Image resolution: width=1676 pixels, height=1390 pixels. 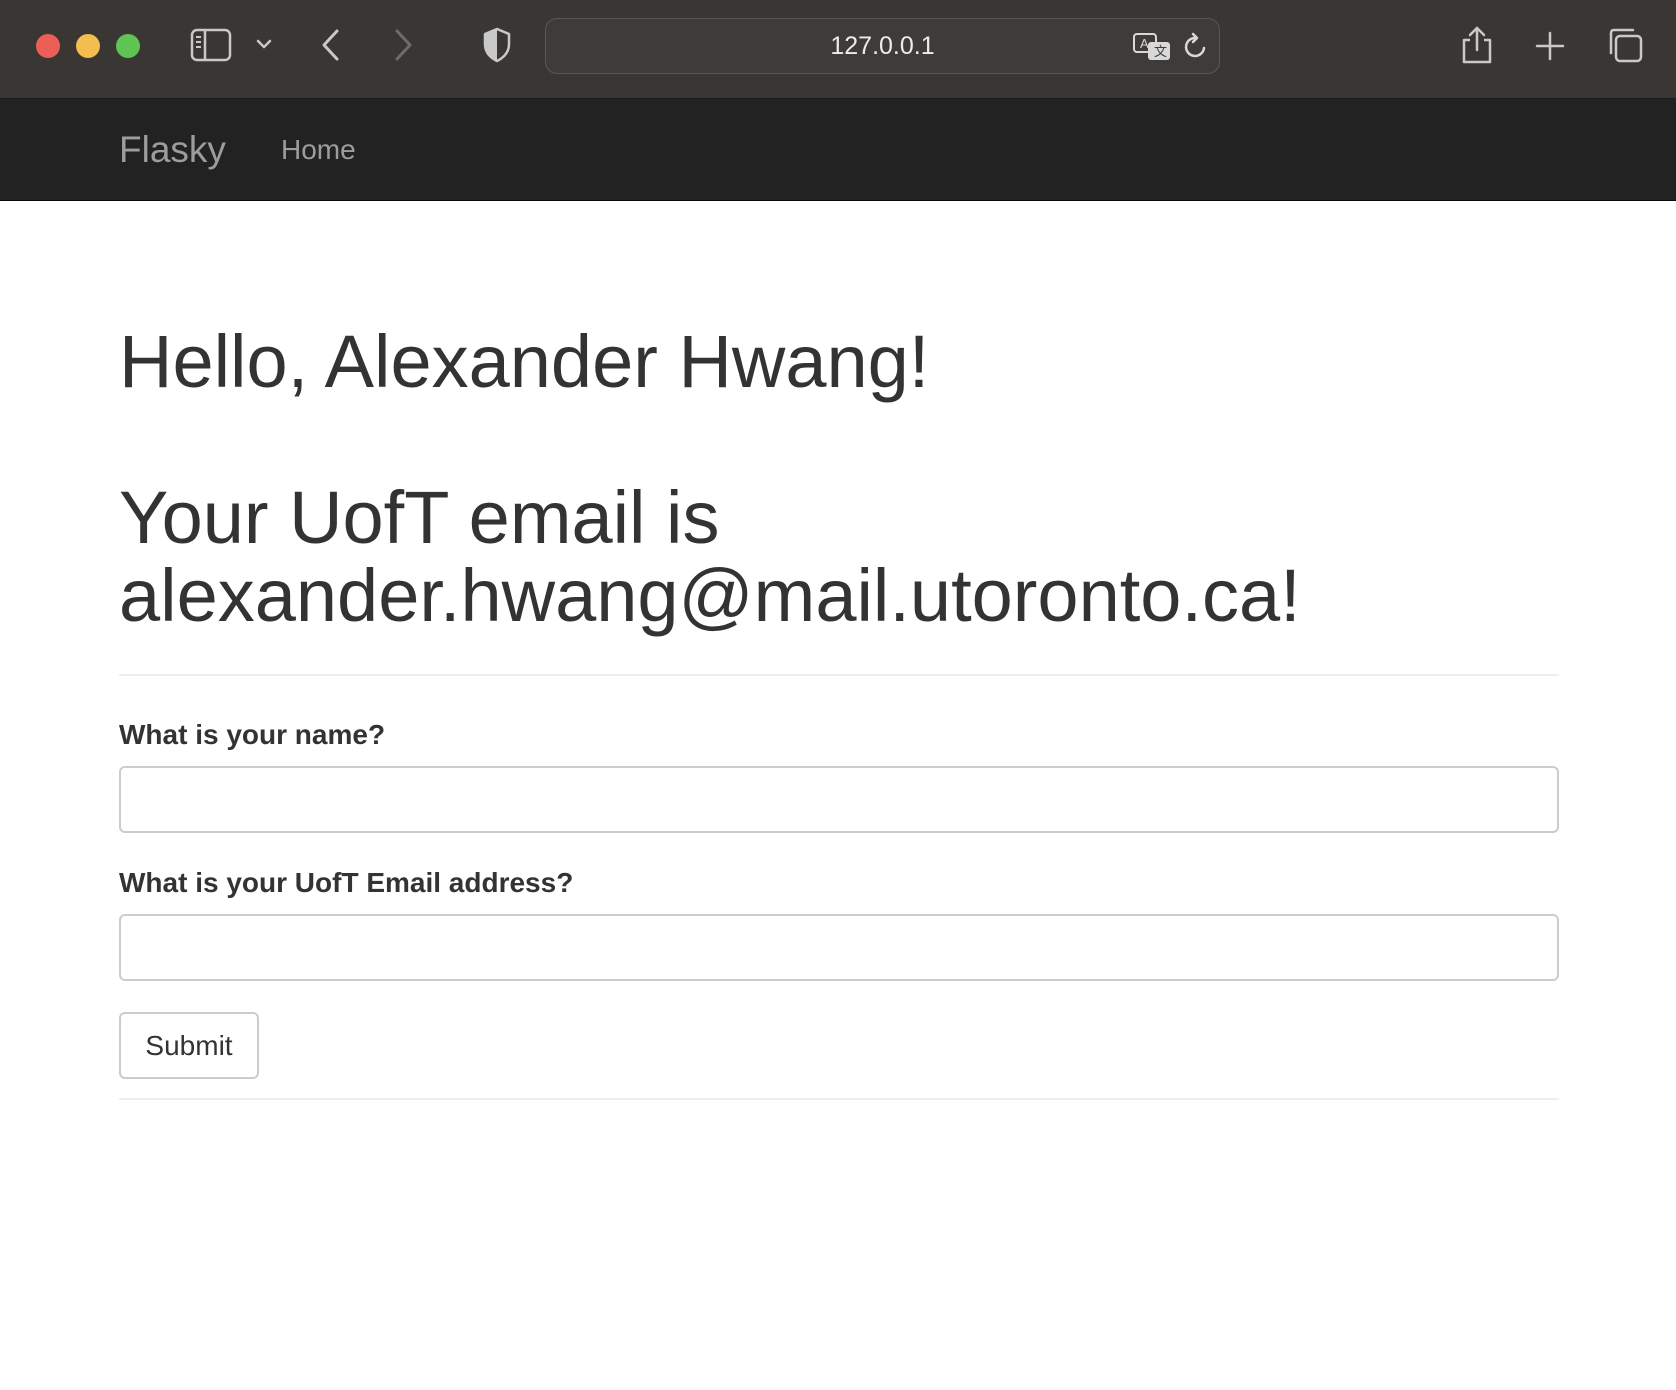 What do you see at coordinates (839, 675) in the screenshot?
I see `divider` at bounding box center [839, 675].